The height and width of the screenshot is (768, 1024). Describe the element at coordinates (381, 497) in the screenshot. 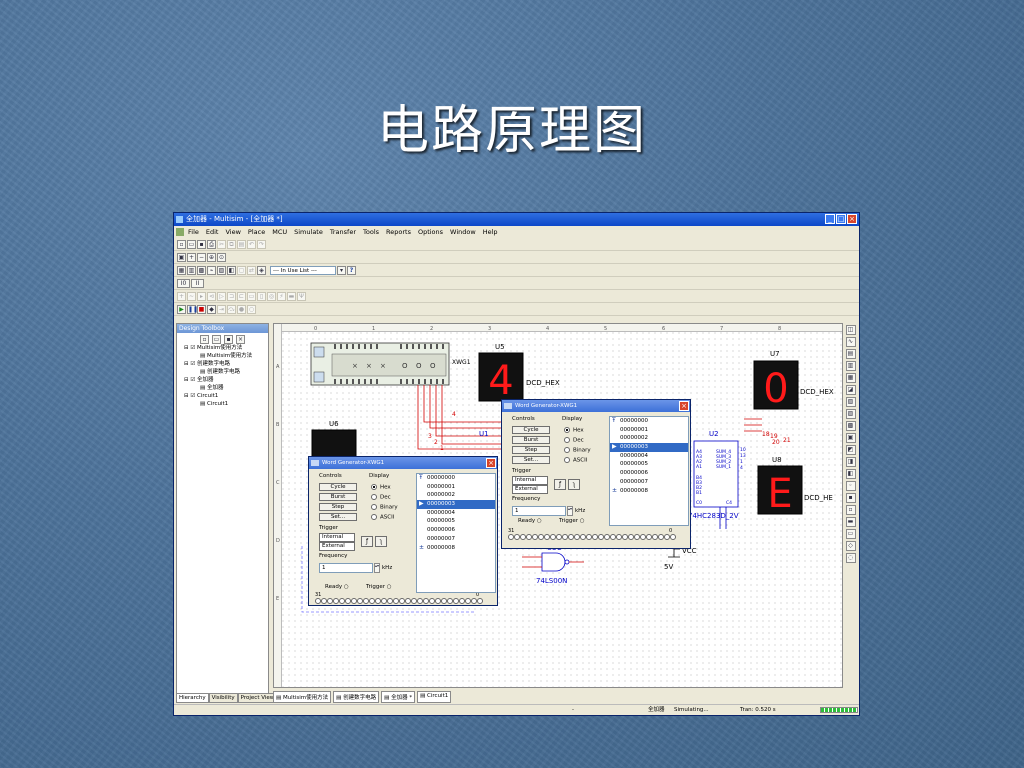

I see `display-dec-radio: Dec` at that location.